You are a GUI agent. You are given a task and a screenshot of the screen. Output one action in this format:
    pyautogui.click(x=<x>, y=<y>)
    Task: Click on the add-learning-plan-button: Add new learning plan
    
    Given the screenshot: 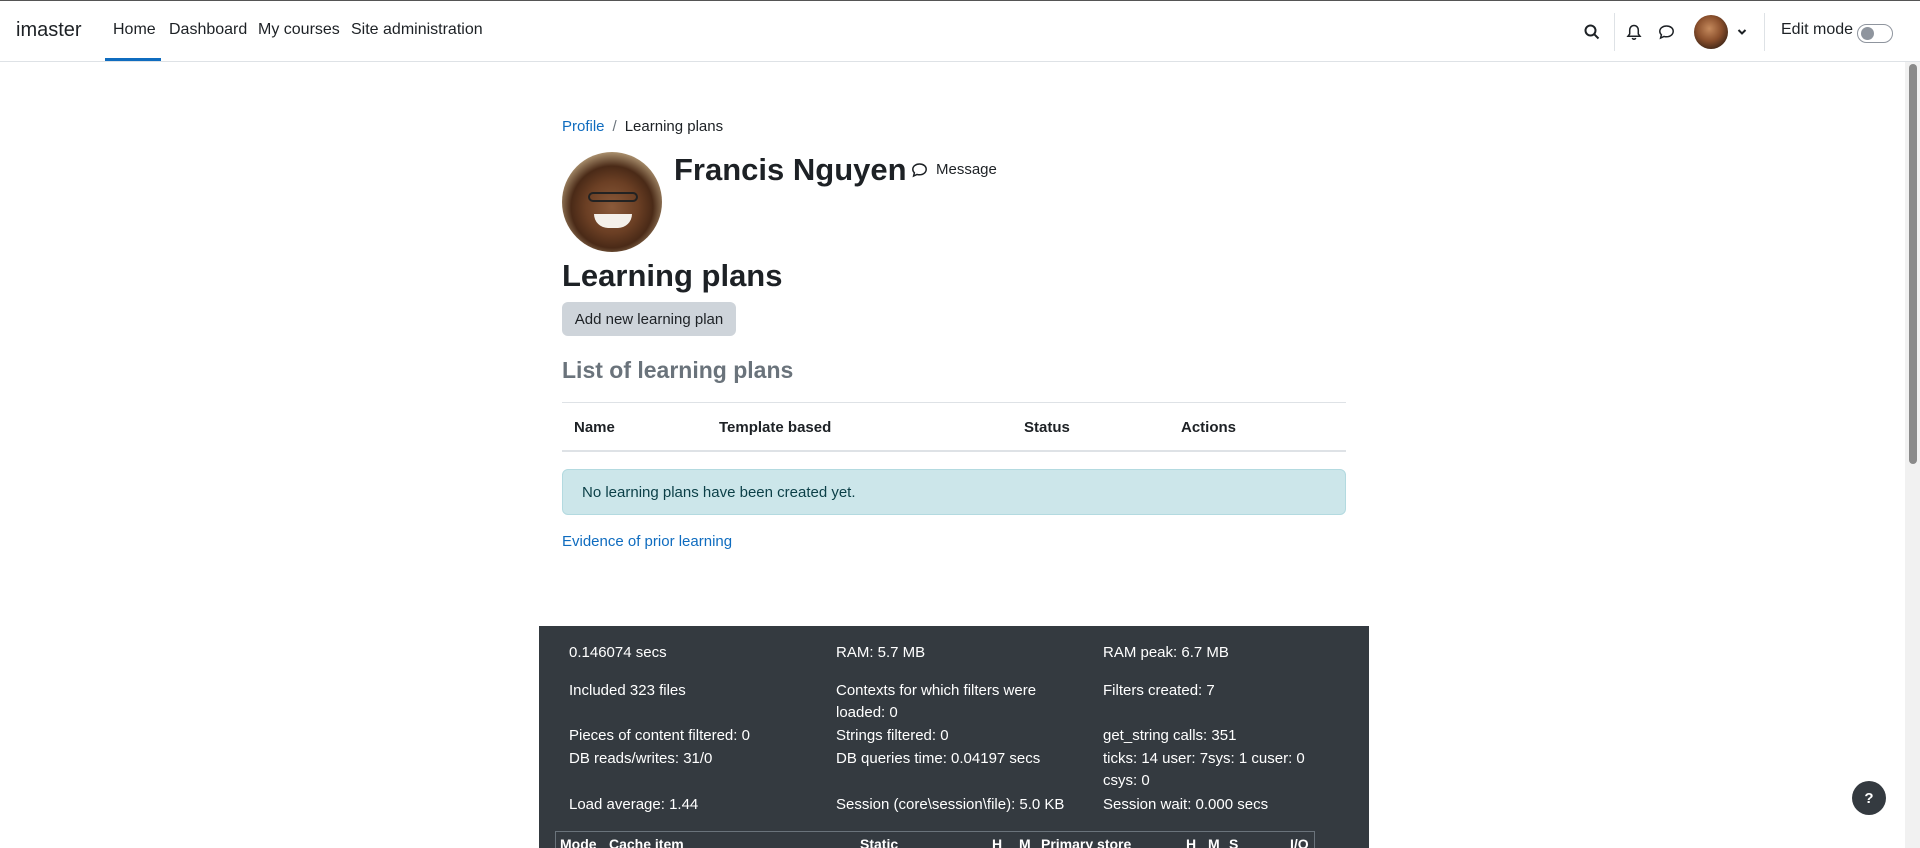 What is the action you would take?
    pyautogui.click(x=649, y=319)
    